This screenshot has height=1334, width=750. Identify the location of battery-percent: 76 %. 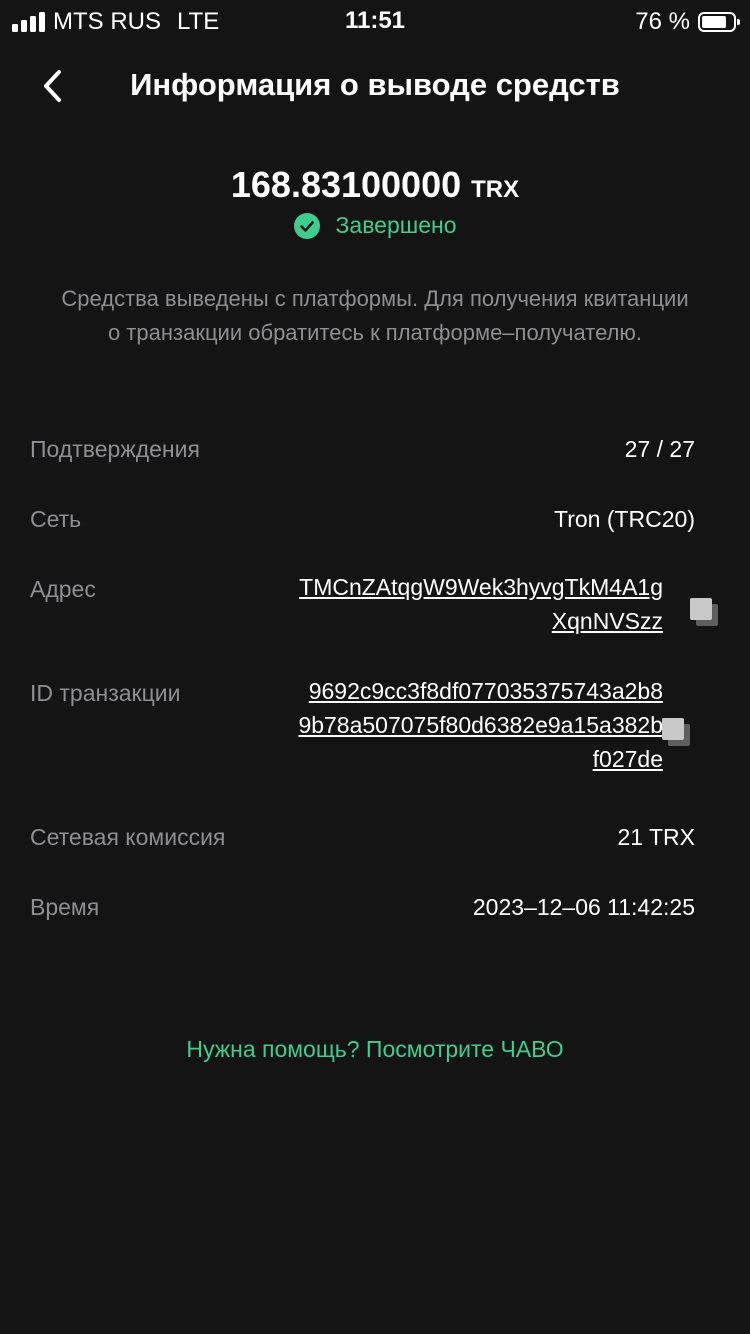
(662, 21).